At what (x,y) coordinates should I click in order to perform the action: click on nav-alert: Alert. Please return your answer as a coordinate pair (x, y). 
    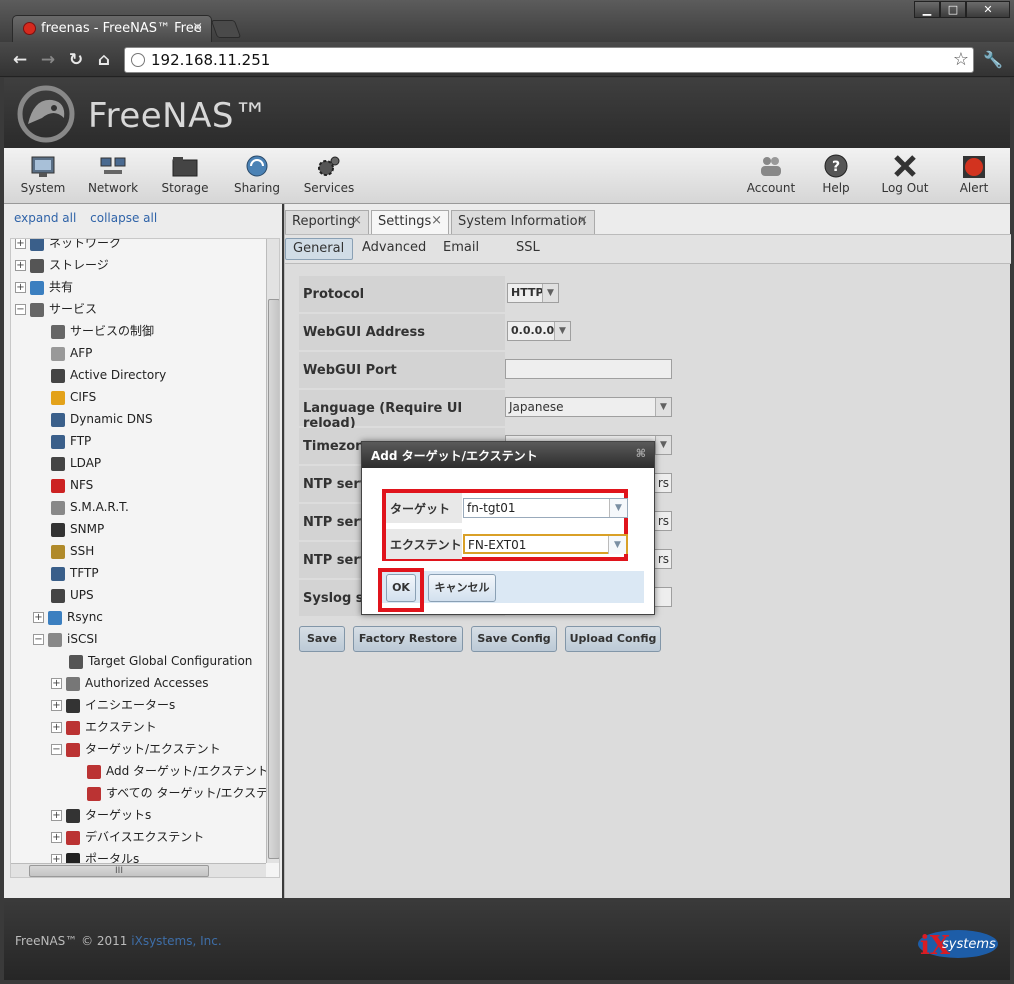
    Looking at the image, I should click on (974, 174).